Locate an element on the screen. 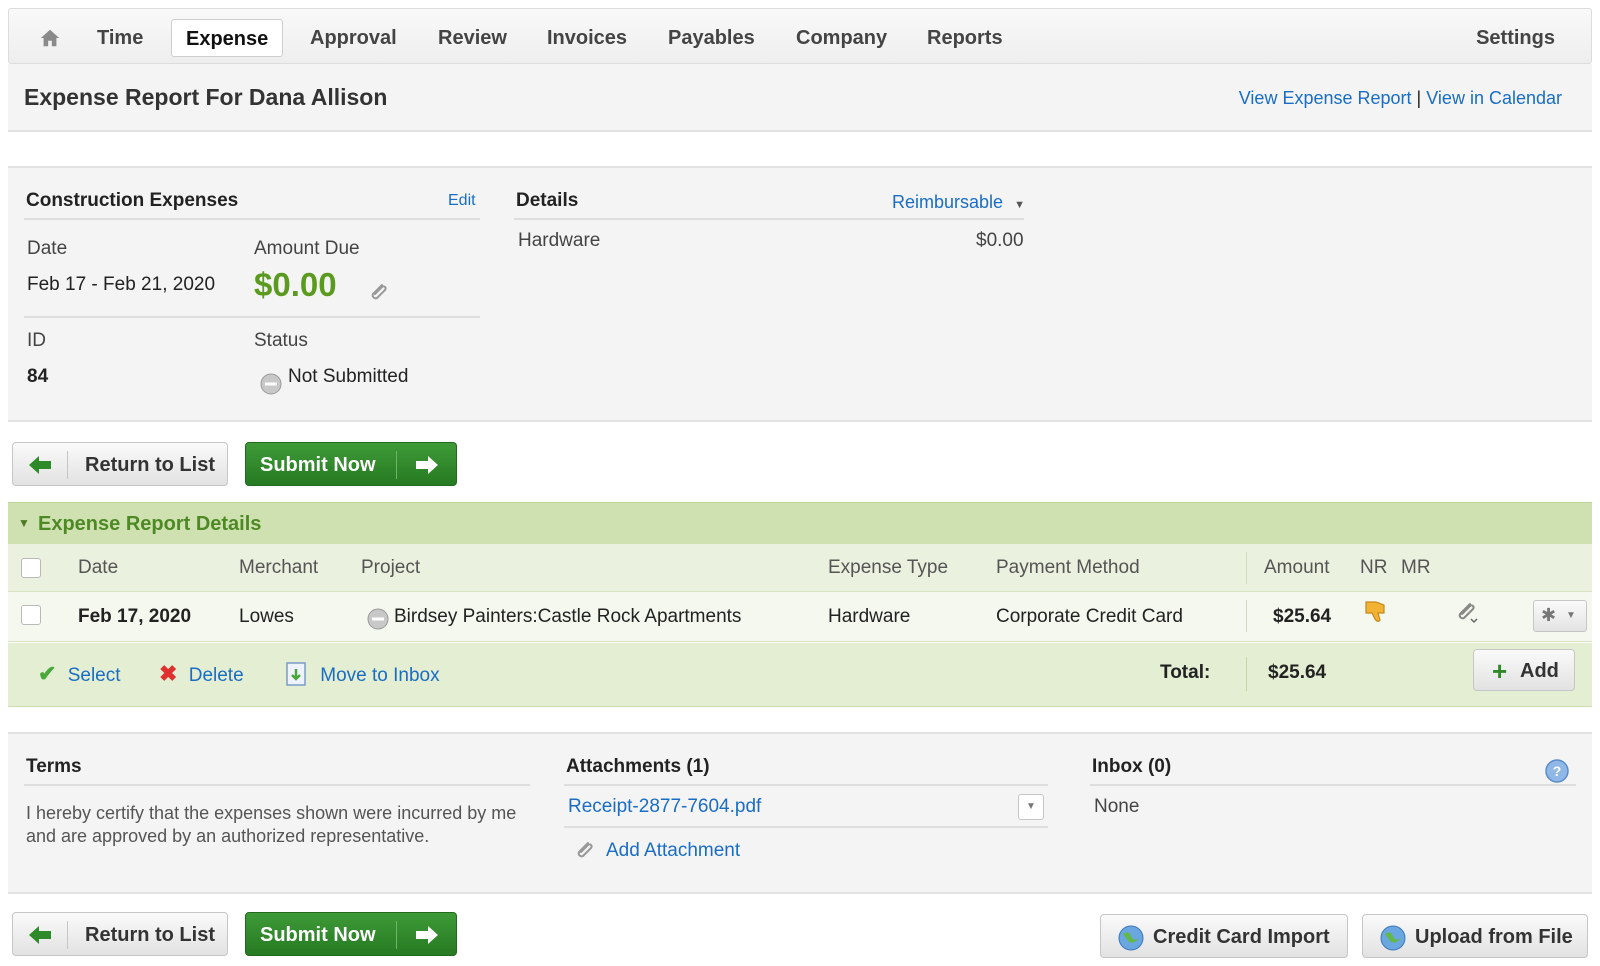 The image size is (1600, 966). home-icon is located at coordinates (50, 38).